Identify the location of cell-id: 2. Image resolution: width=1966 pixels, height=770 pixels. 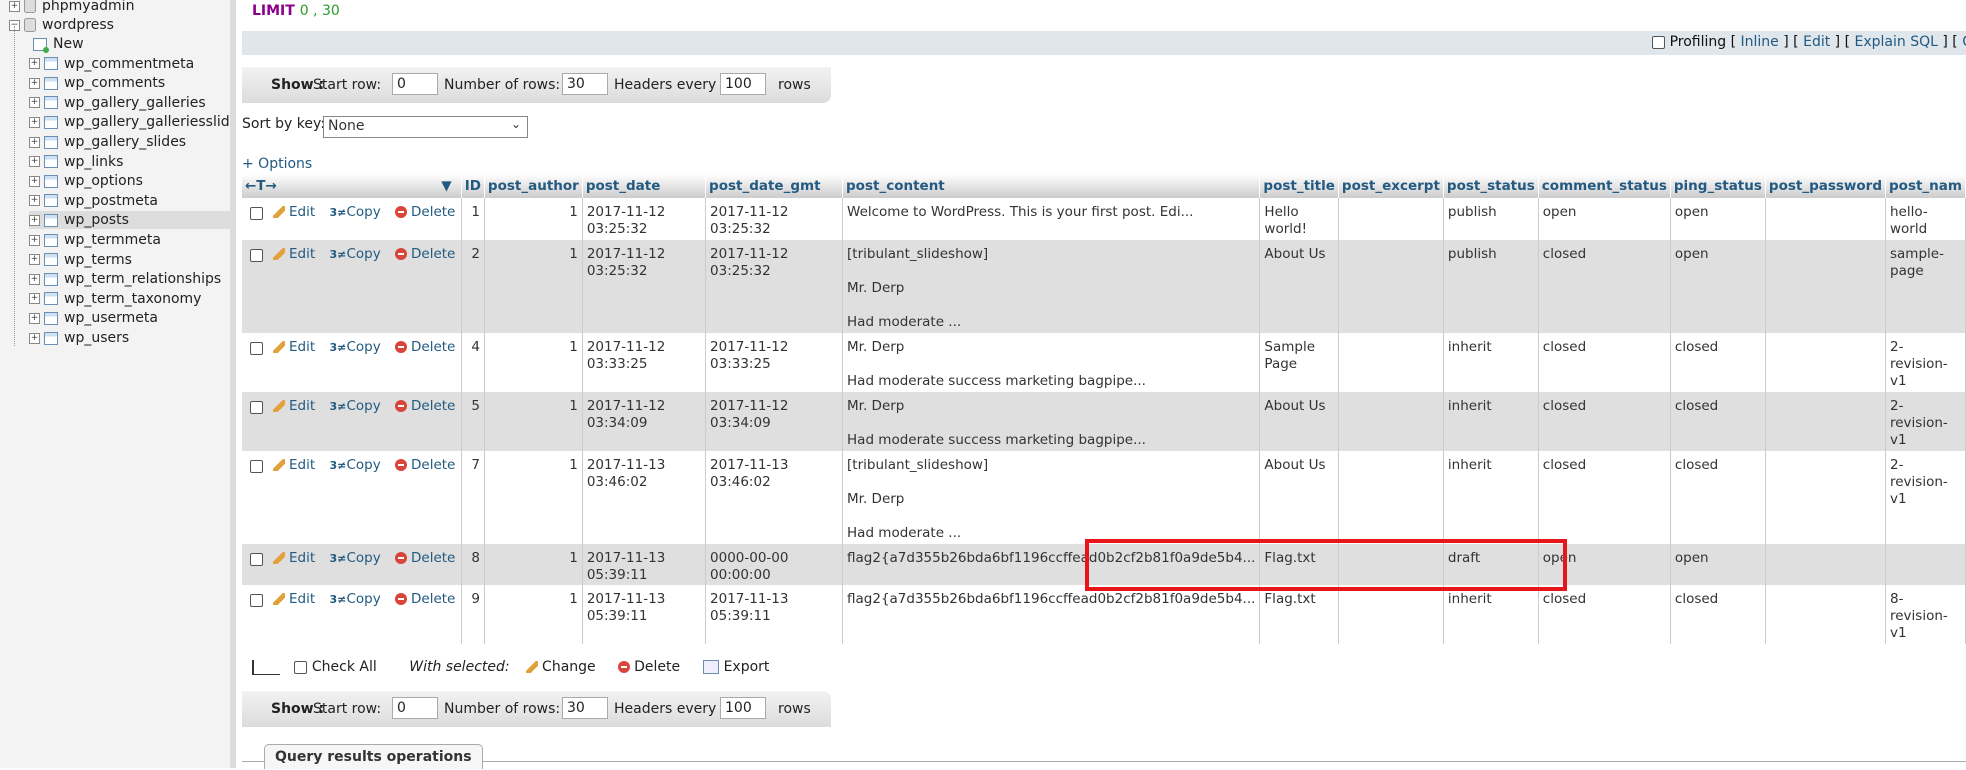
(473, 286).